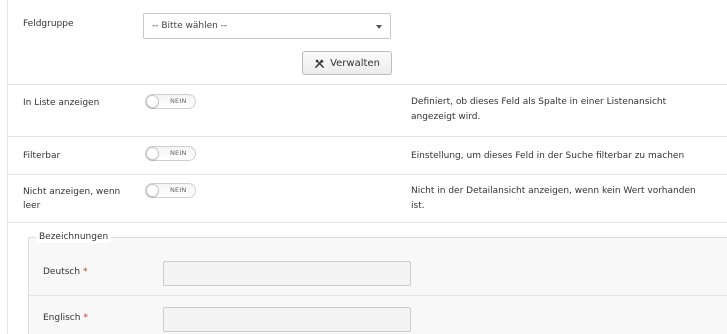  Describe the element at coordinates (287, 273) in the screenshot. I see `deutsch-input` at that location.